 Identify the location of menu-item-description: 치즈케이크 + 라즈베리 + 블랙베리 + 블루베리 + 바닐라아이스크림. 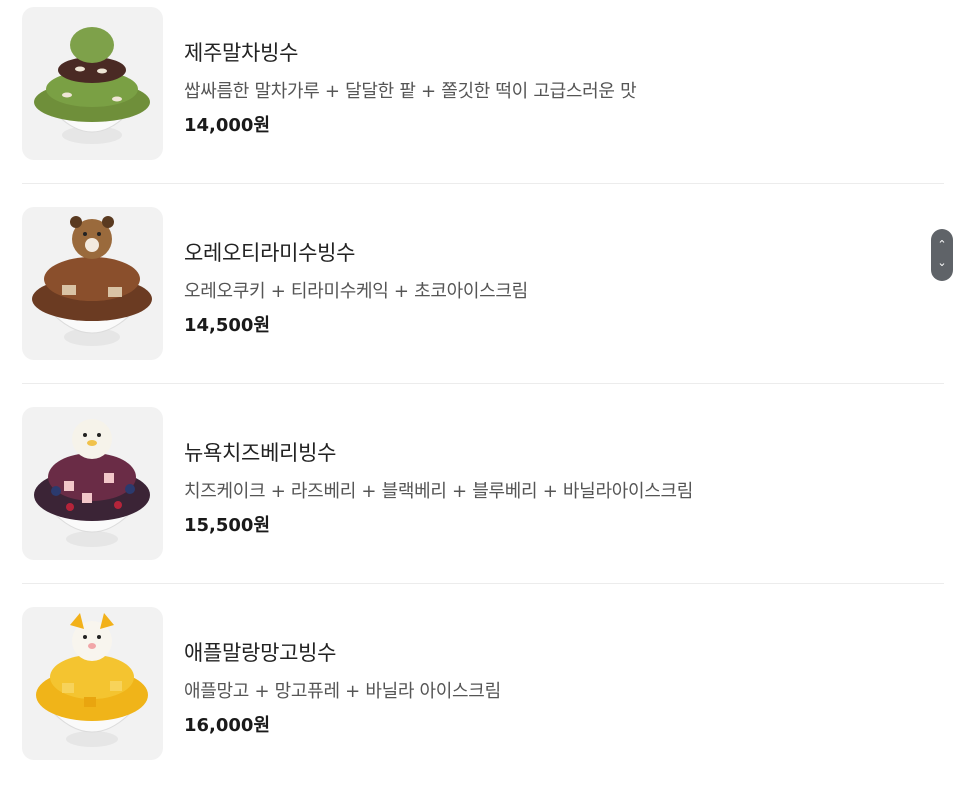
(438, 491).